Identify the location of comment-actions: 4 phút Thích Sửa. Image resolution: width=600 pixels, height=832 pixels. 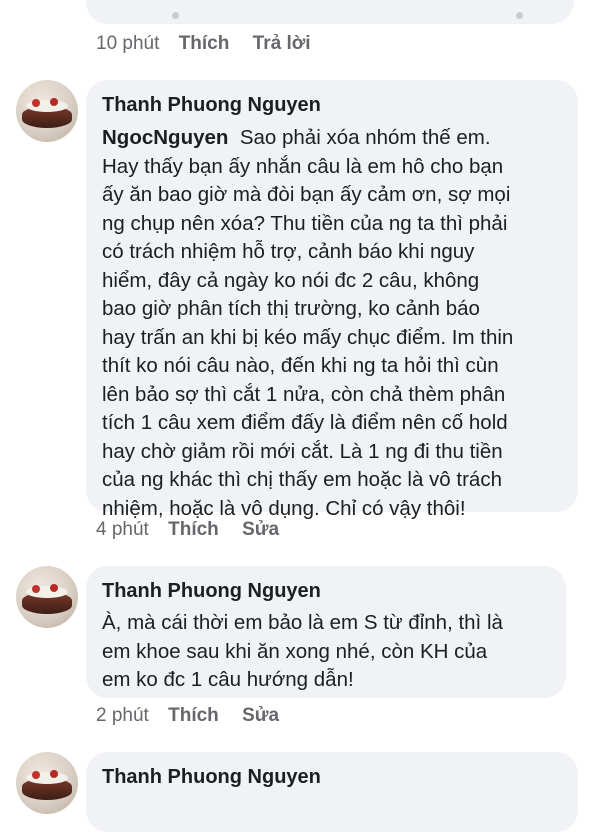
(196, 530).